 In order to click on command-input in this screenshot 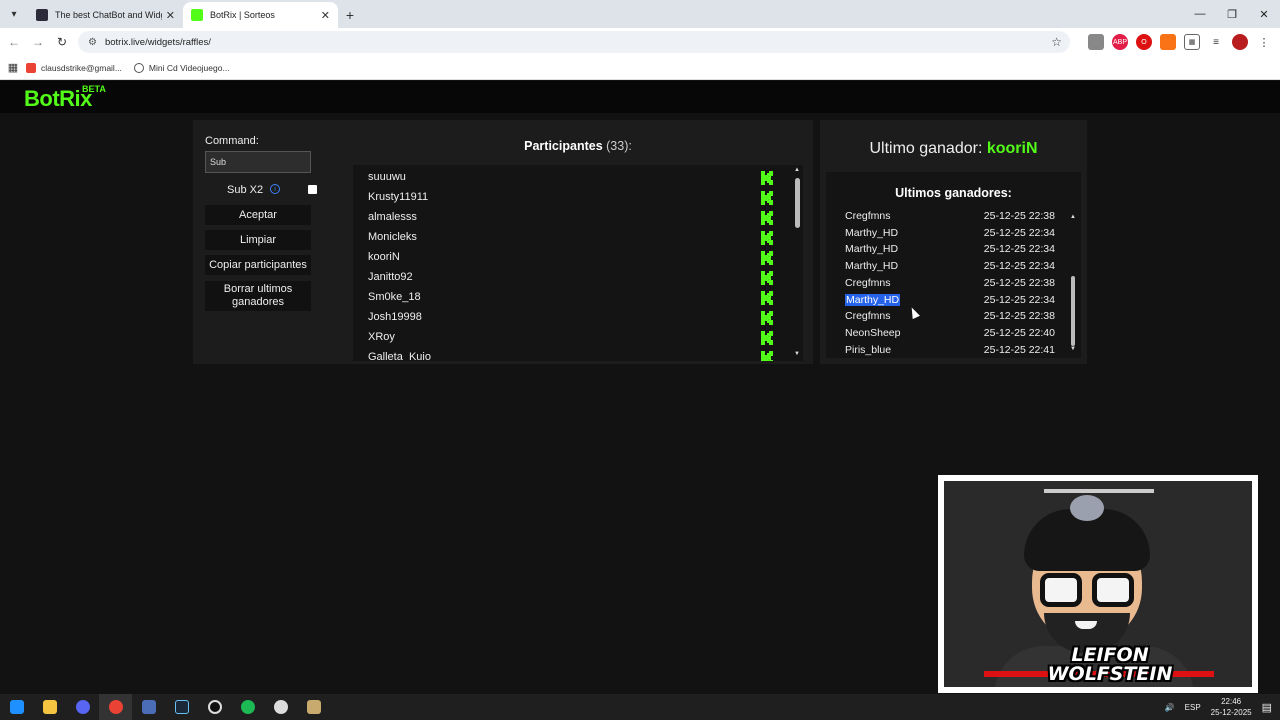, I will do `click(258, 162)`.